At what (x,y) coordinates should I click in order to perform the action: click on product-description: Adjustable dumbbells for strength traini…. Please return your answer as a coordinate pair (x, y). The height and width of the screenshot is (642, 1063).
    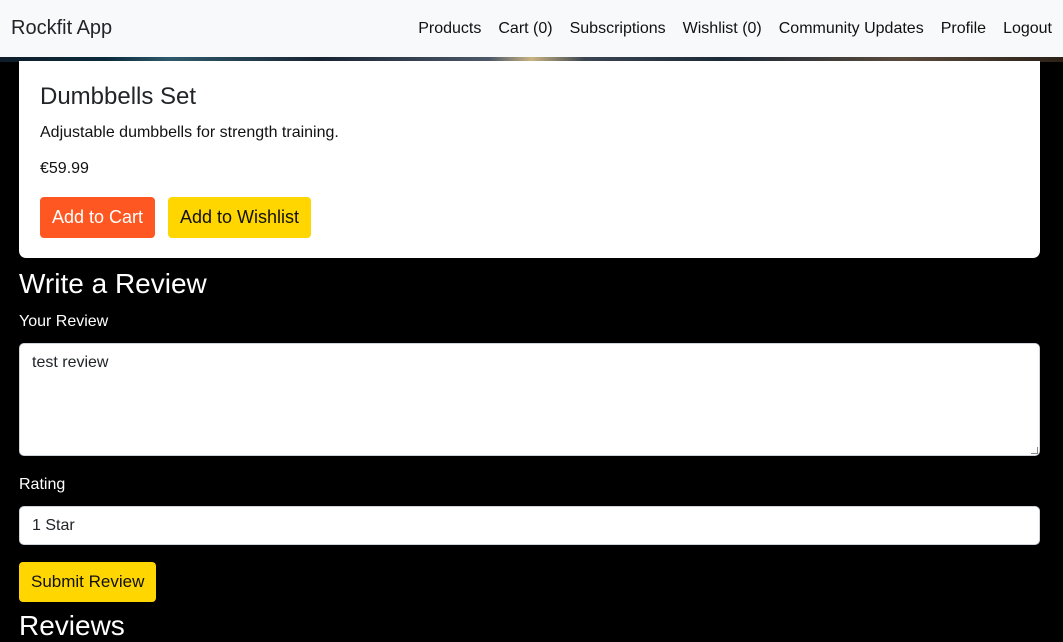
    Looking at the image, I should click on (189, 132).